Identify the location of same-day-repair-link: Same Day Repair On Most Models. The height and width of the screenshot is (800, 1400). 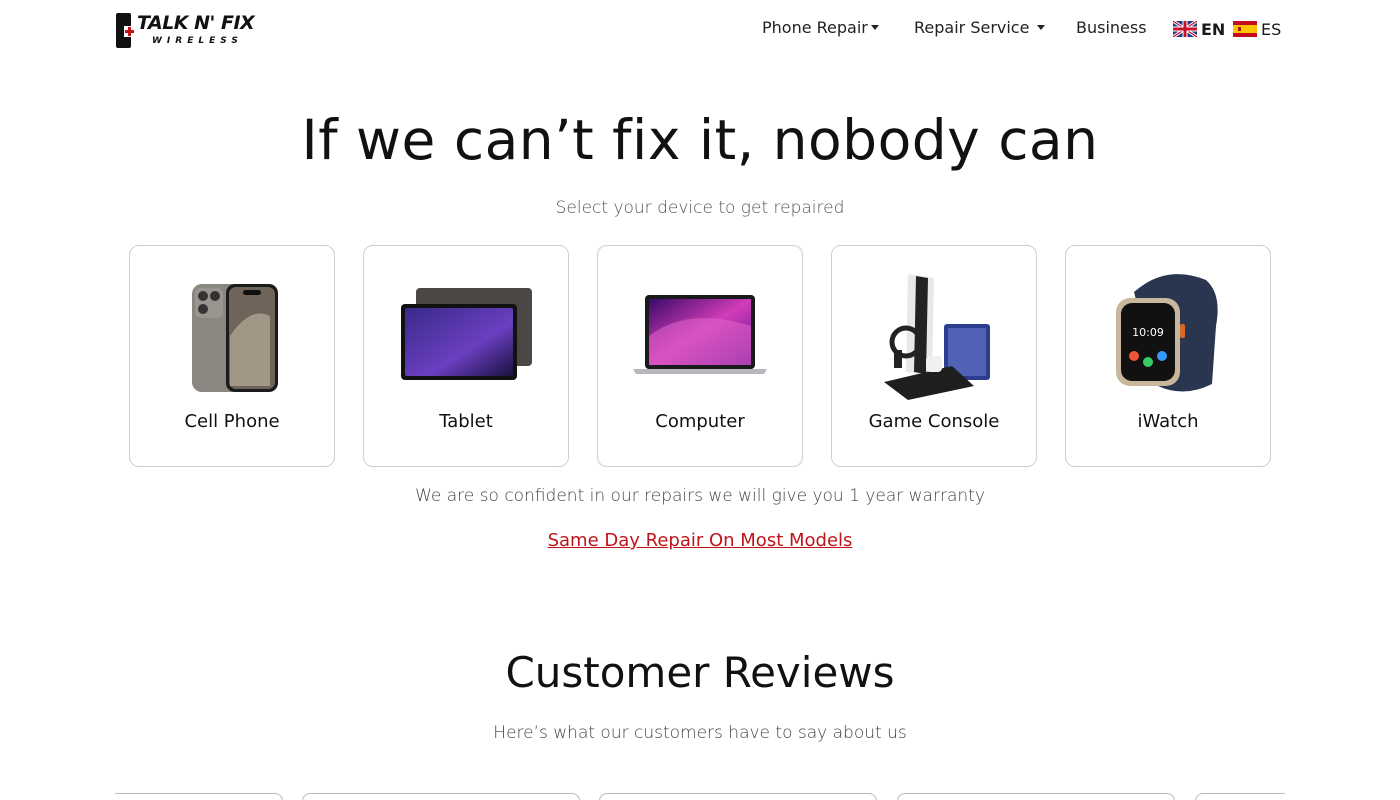
(700, 540).